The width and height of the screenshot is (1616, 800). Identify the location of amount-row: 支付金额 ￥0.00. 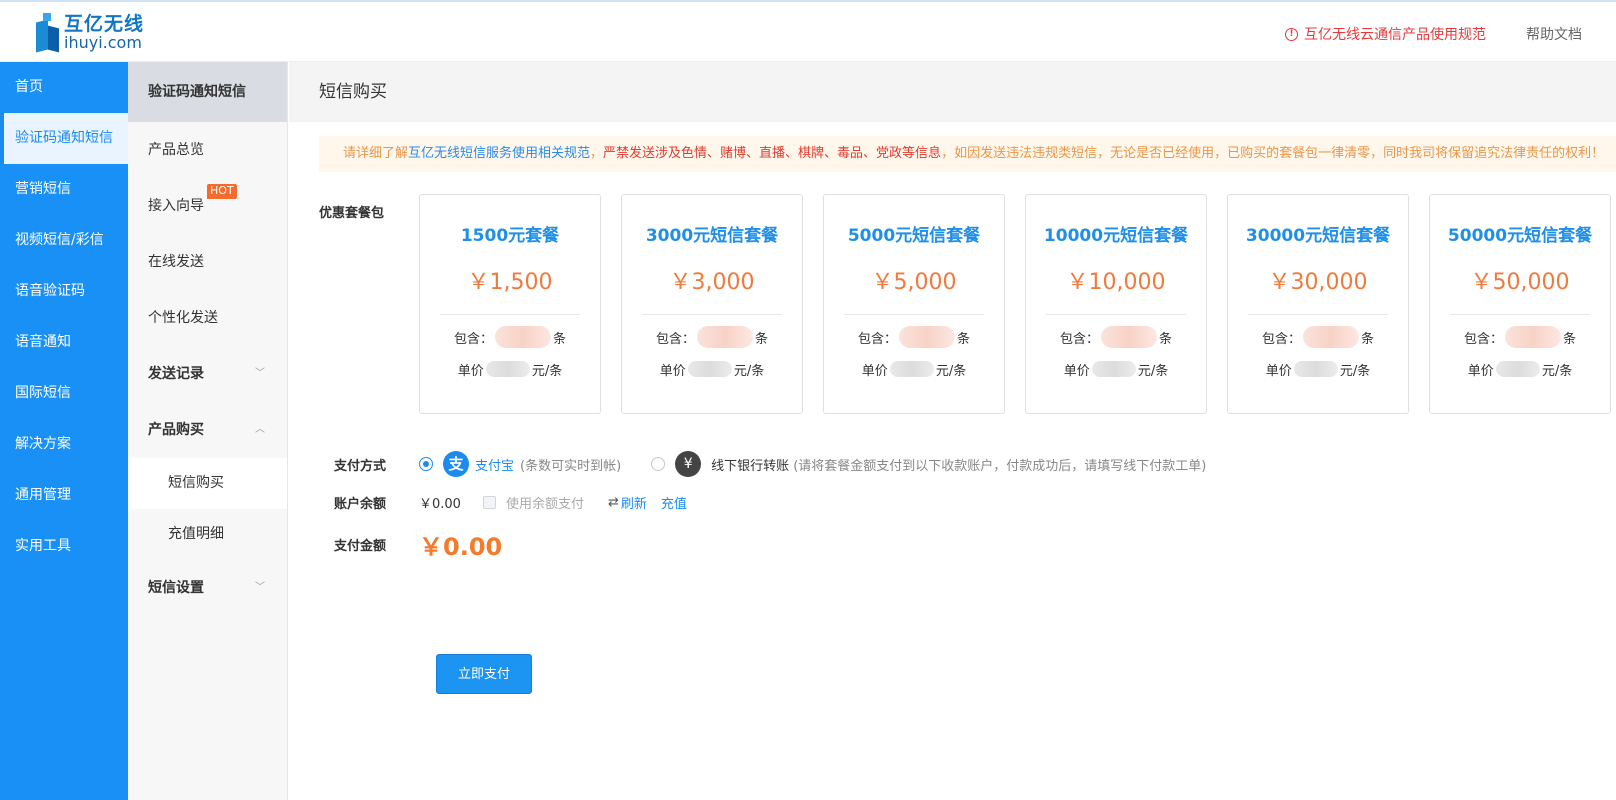
(411, 544).